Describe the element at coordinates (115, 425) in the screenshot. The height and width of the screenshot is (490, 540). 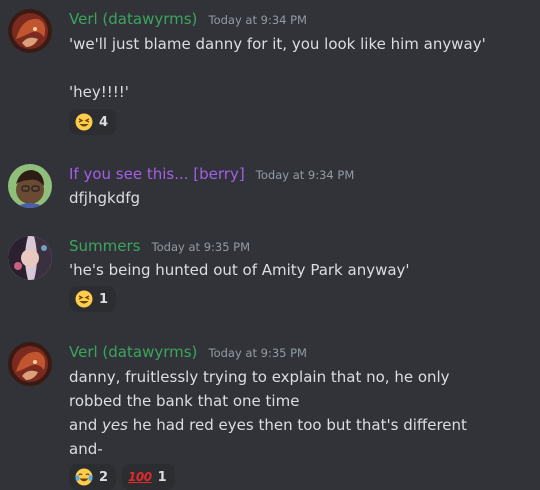
I see `italic-text-run: yes` at that location.